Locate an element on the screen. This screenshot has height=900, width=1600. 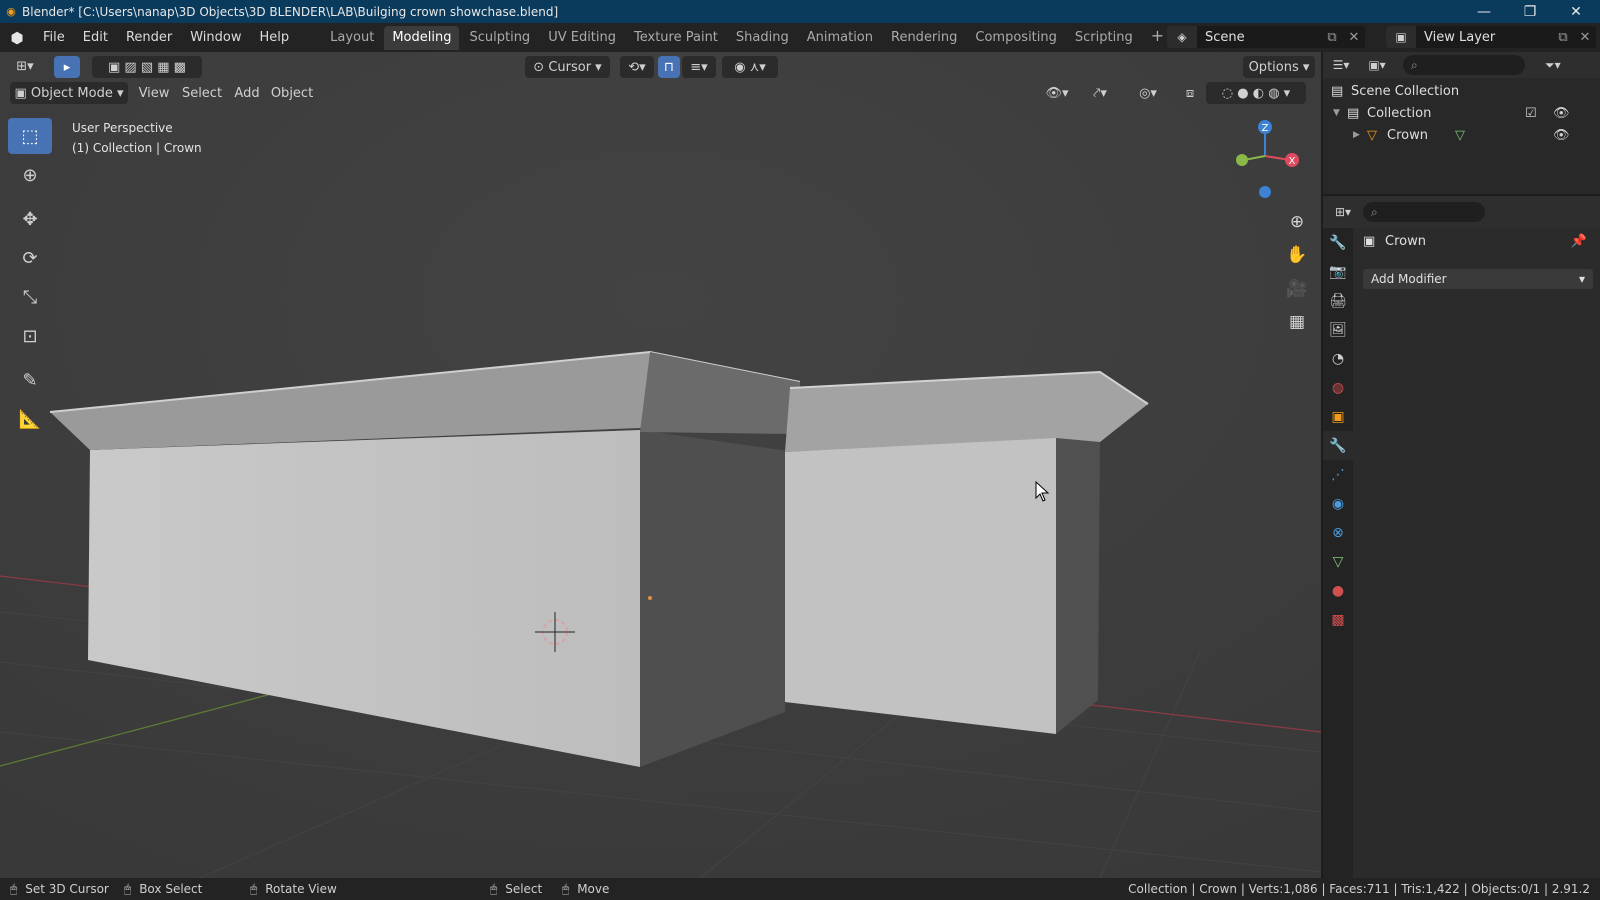
outliner-row-crown: ▶ ▽ Crown ▽ 👁 is located at coordinates (1474, 135).